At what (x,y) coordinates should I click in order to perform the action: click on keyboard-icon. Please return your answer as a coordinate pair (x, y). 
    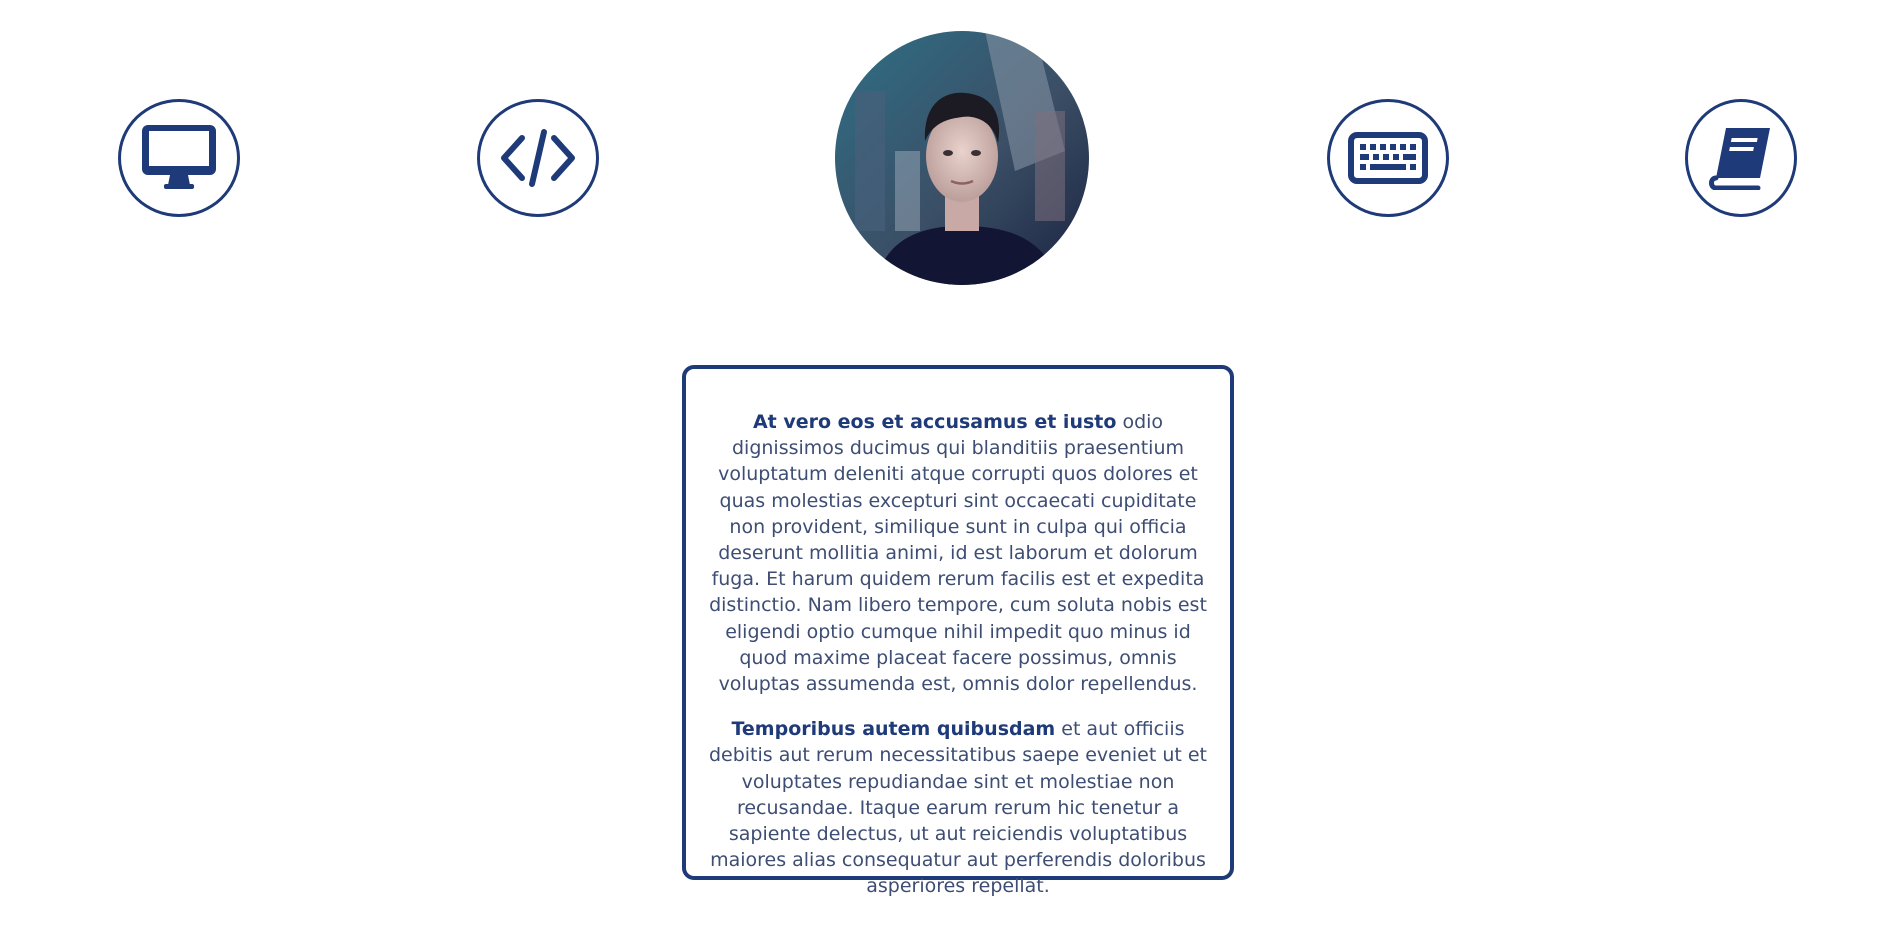
    Looking at the image, I should click on (1388, 158).